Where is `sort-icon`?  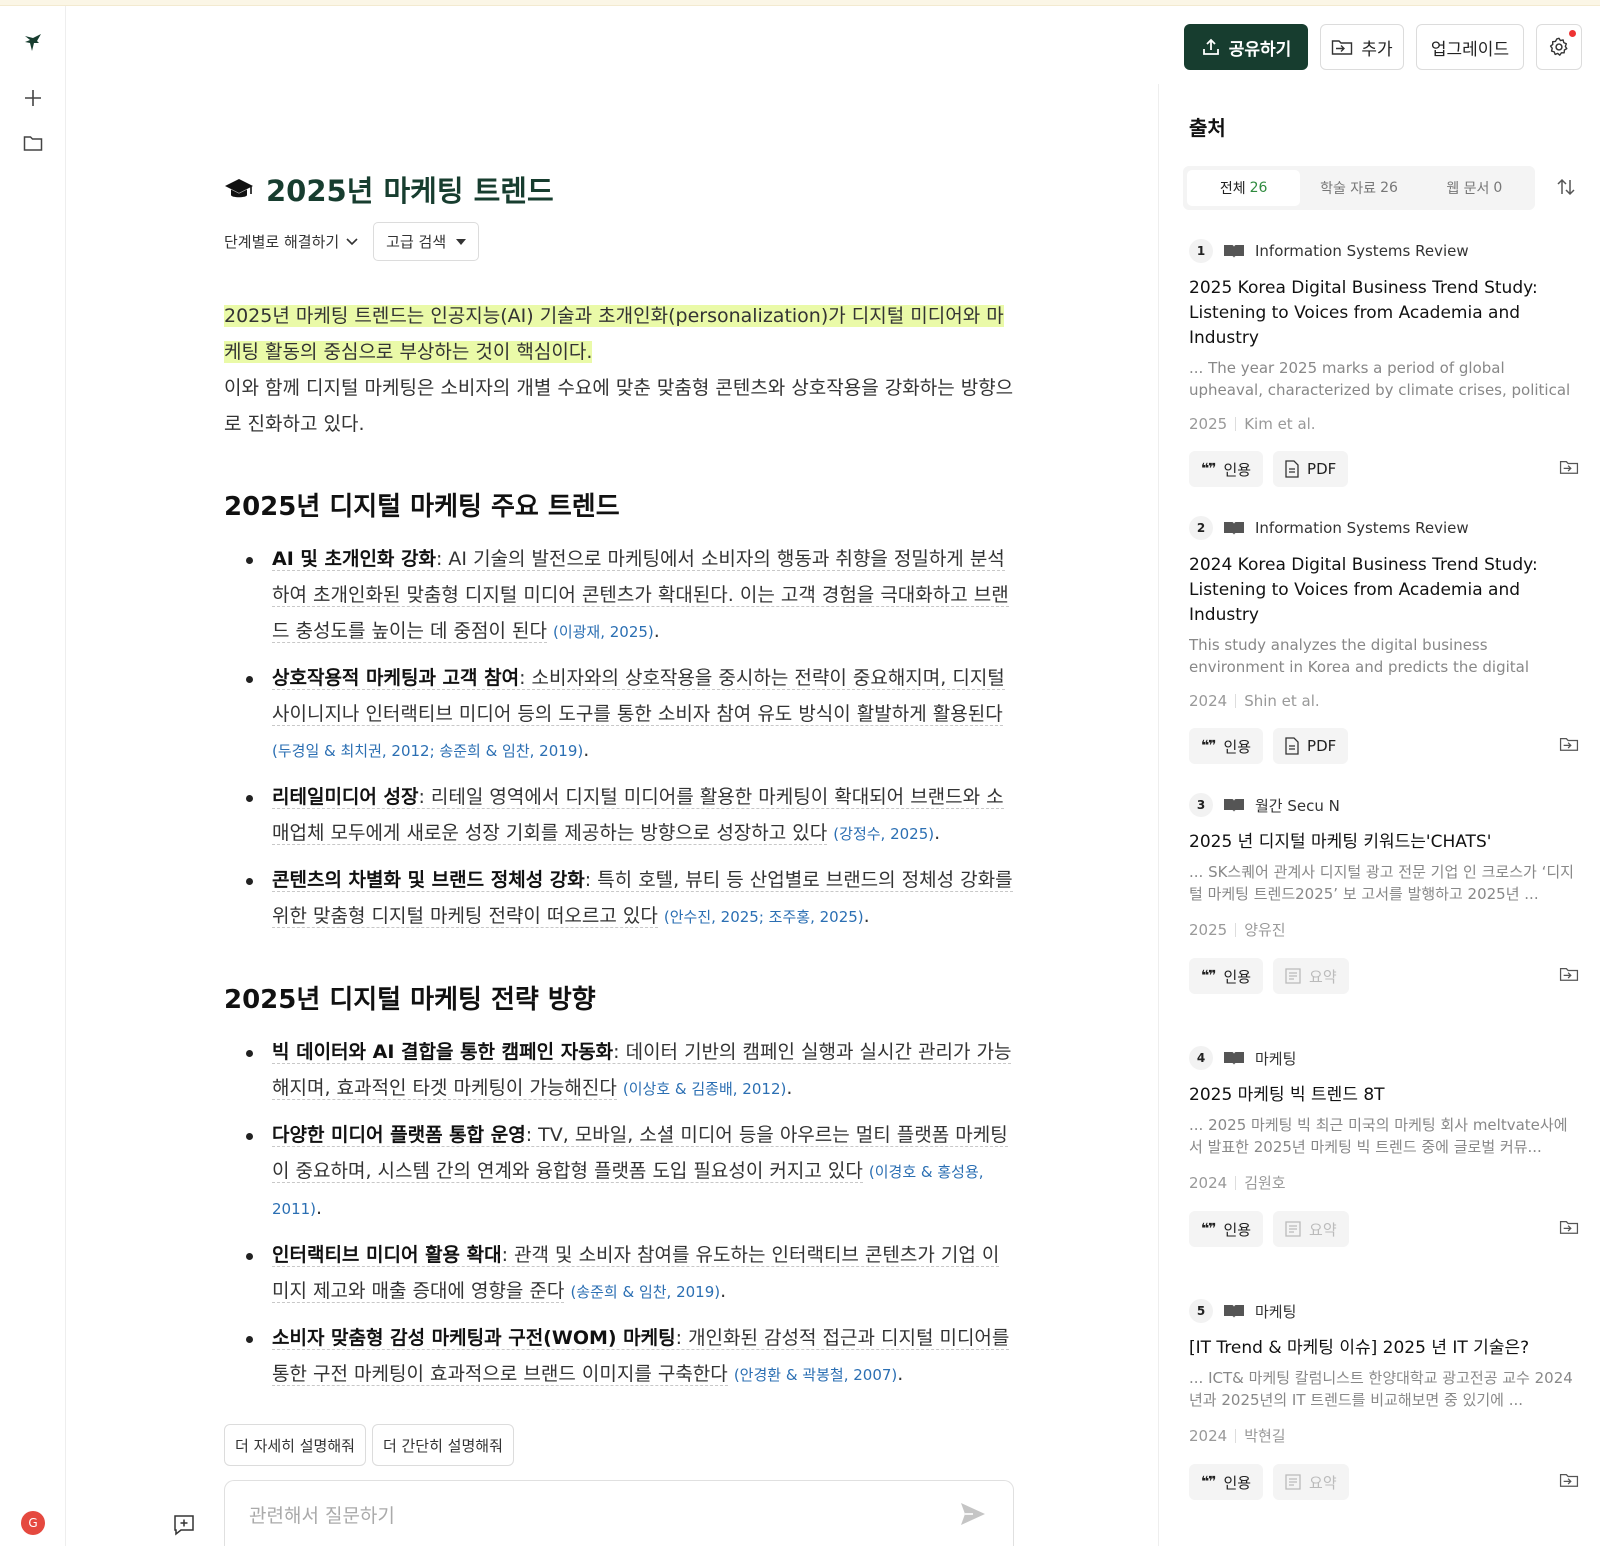
sort-icon is located at coordinates (1566, 189).